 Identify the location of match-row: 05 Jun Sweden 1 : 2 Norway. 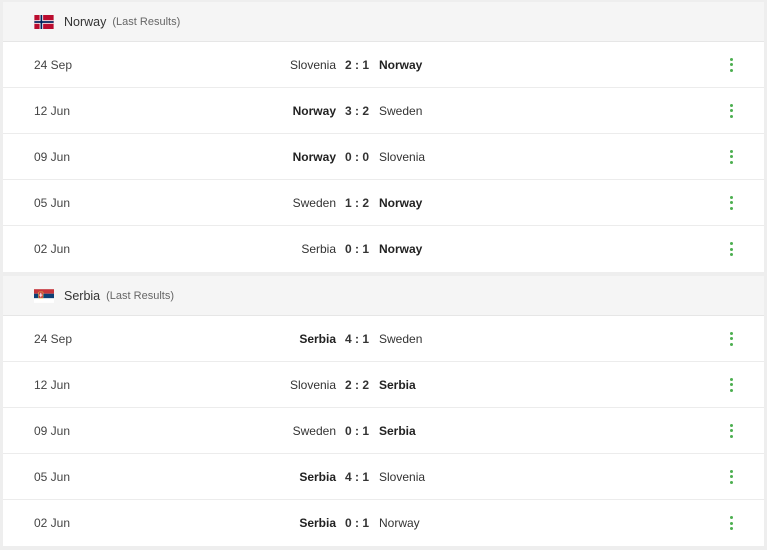
(383, 203).